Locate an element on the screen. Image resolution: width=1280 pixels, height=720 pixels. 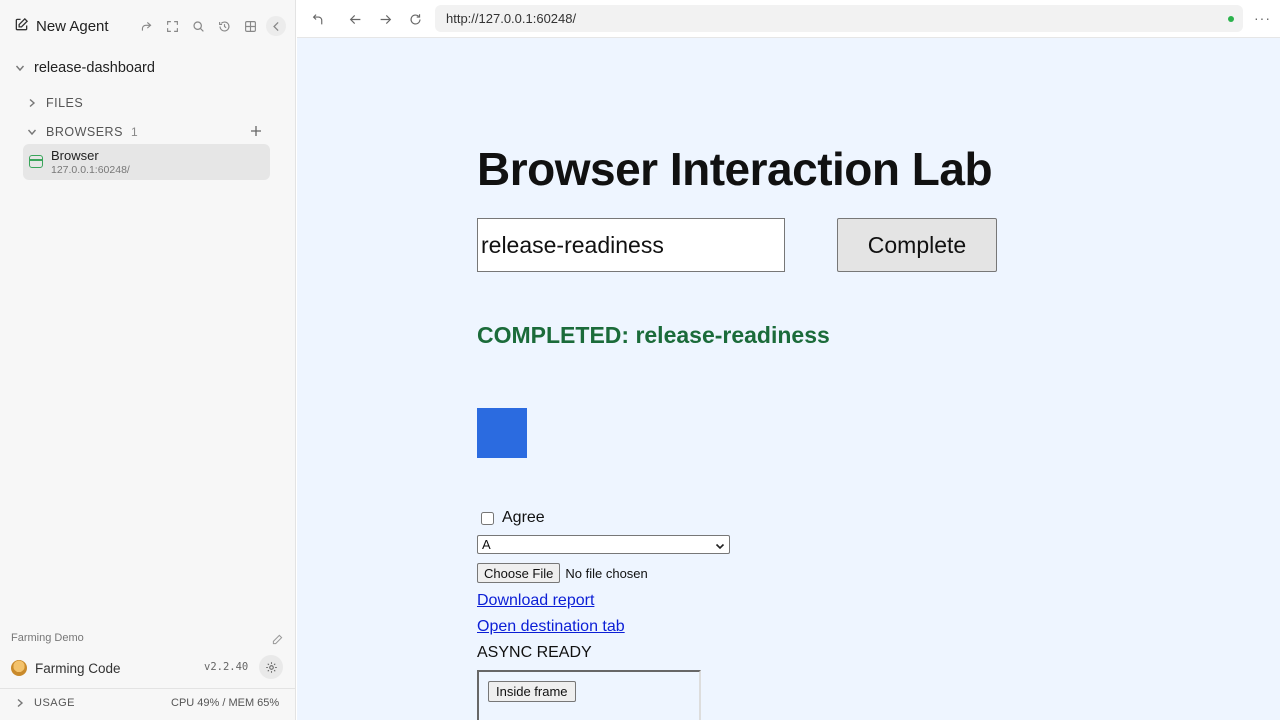
usage-toggle: USAGE is located at coordinates (44, 703).